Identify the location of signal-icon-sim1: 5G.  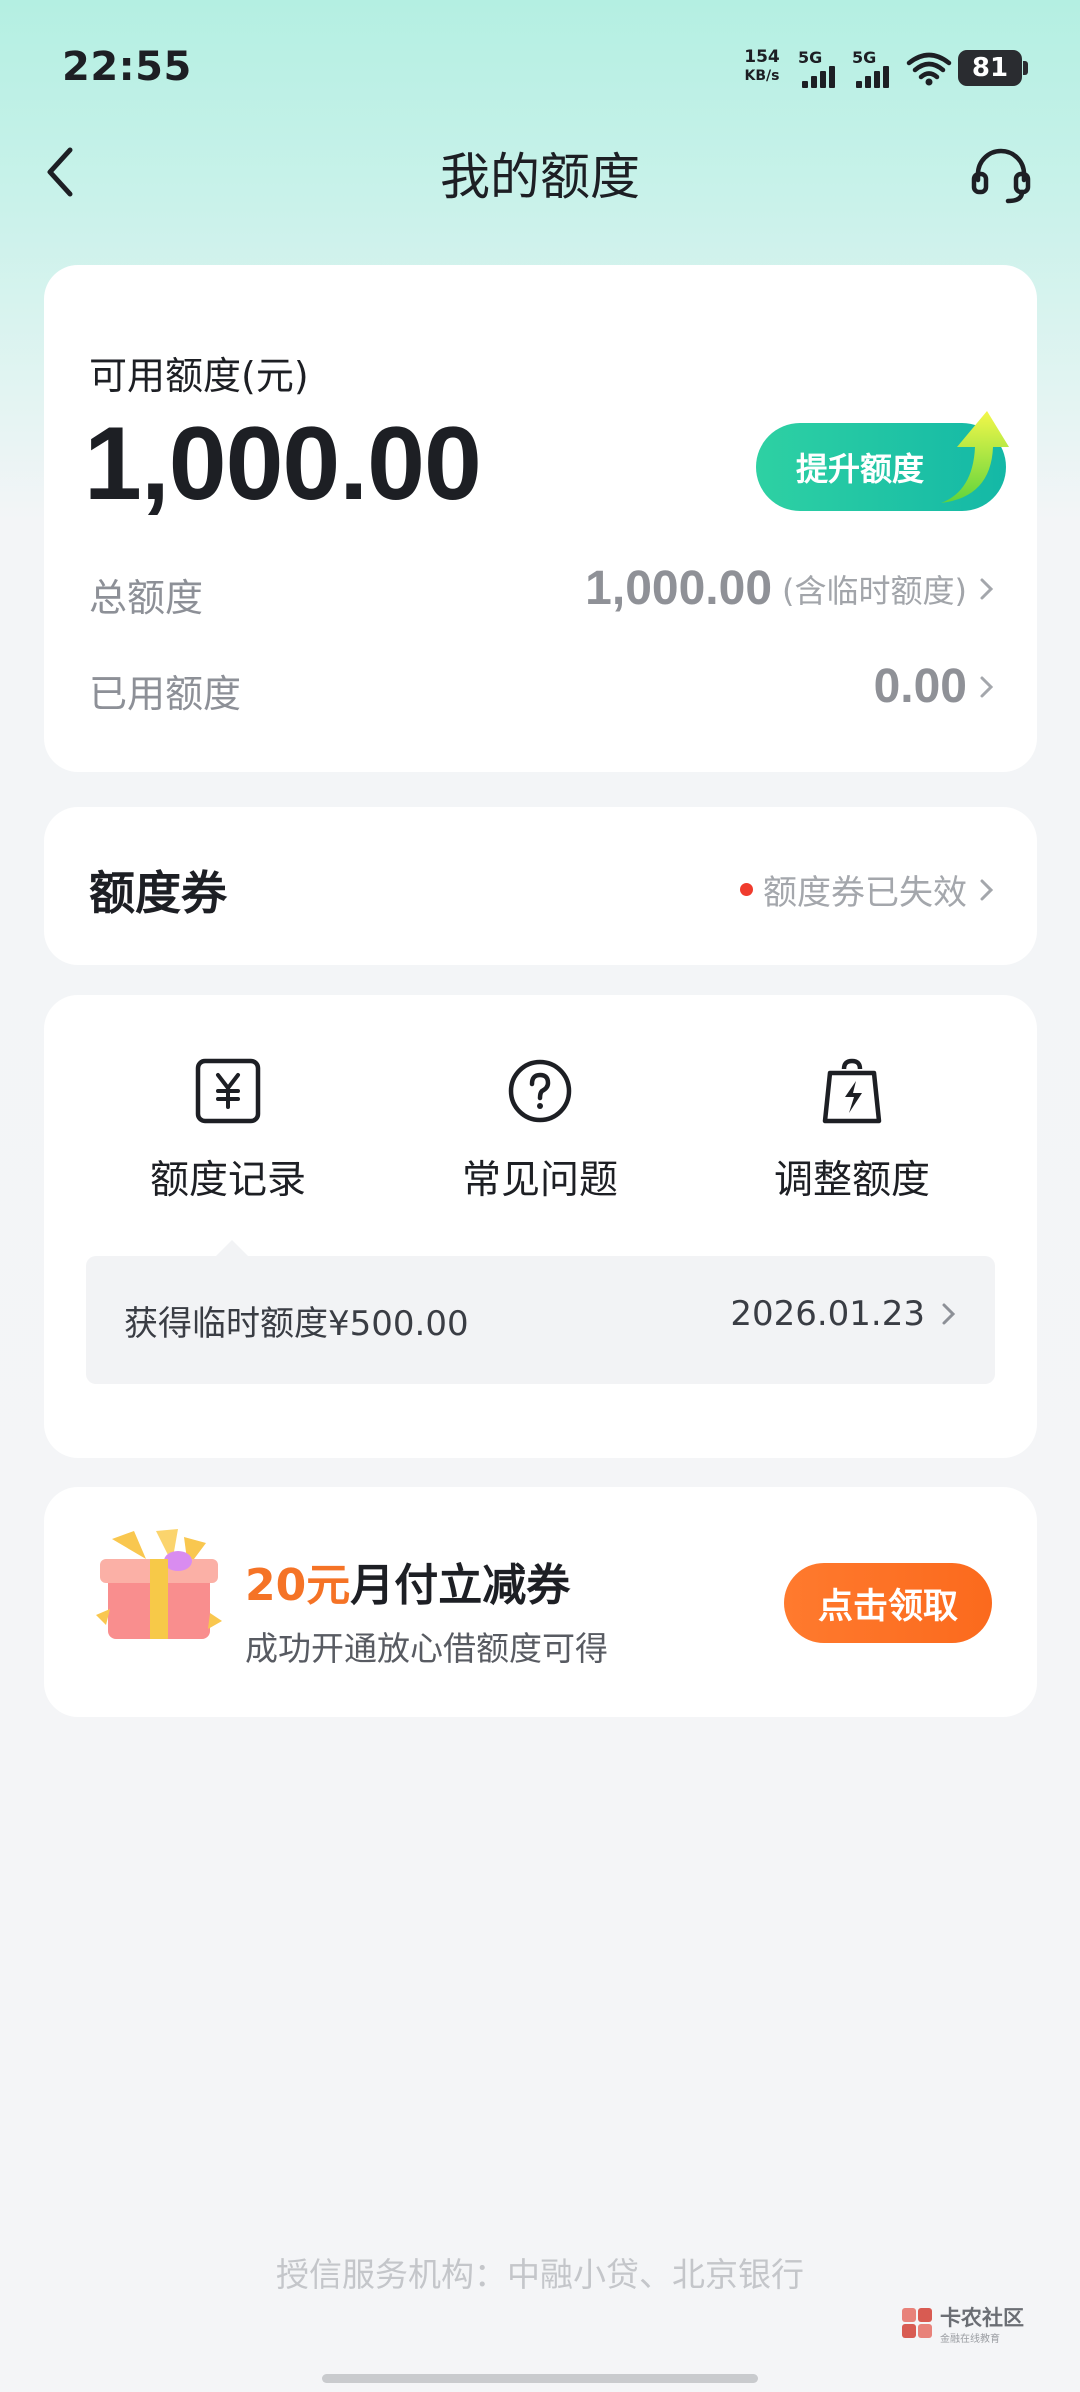
(820, 68).